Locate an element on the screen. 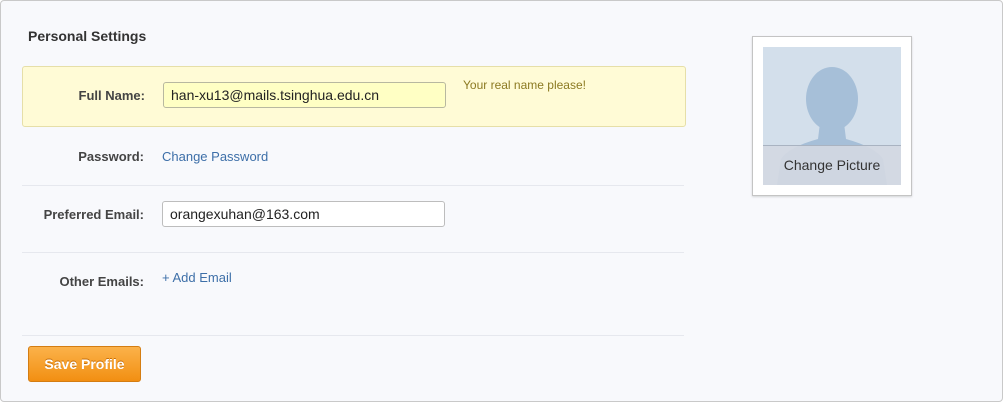  profile-picture: Change Picture is located at coordinates (832, 116).